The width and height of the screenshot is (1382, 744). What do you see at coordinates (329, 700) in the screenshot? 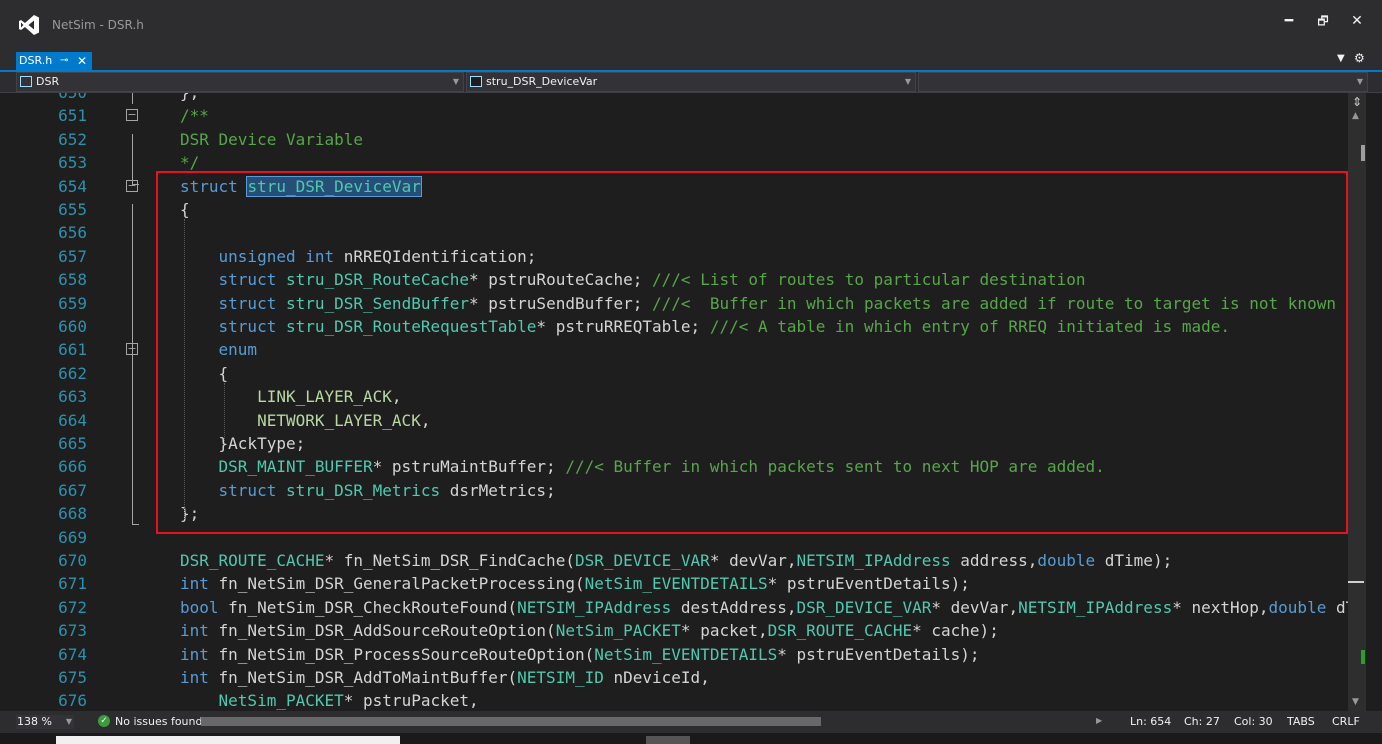
I see `code-text: NetSim_PACKET* pstruPacket,` at bounding box center [329, 700].